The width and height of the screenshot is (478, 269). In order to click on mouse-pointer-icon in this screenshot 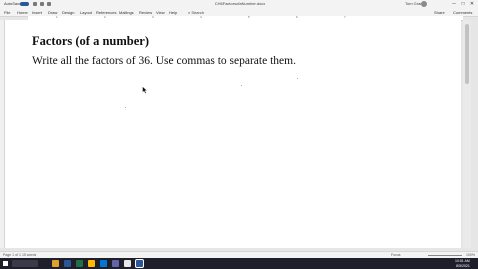, I will do `click(145, 90)`.